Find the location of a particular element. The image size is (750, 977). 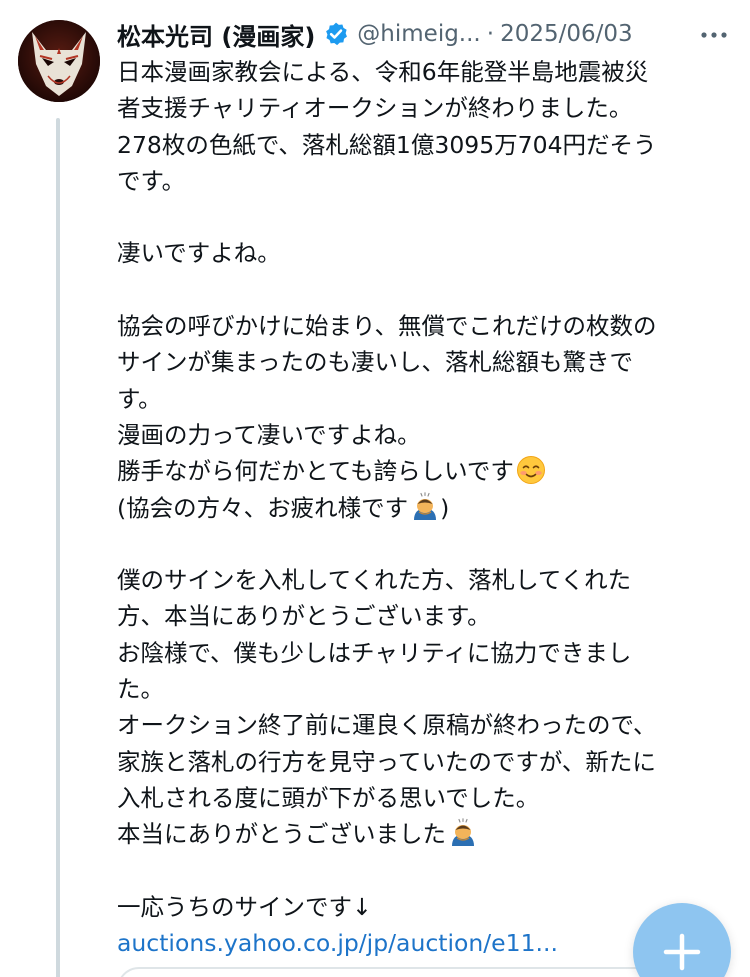

tweet-line: 一応うちのサインです↓ is located at coordinates (244, 906).